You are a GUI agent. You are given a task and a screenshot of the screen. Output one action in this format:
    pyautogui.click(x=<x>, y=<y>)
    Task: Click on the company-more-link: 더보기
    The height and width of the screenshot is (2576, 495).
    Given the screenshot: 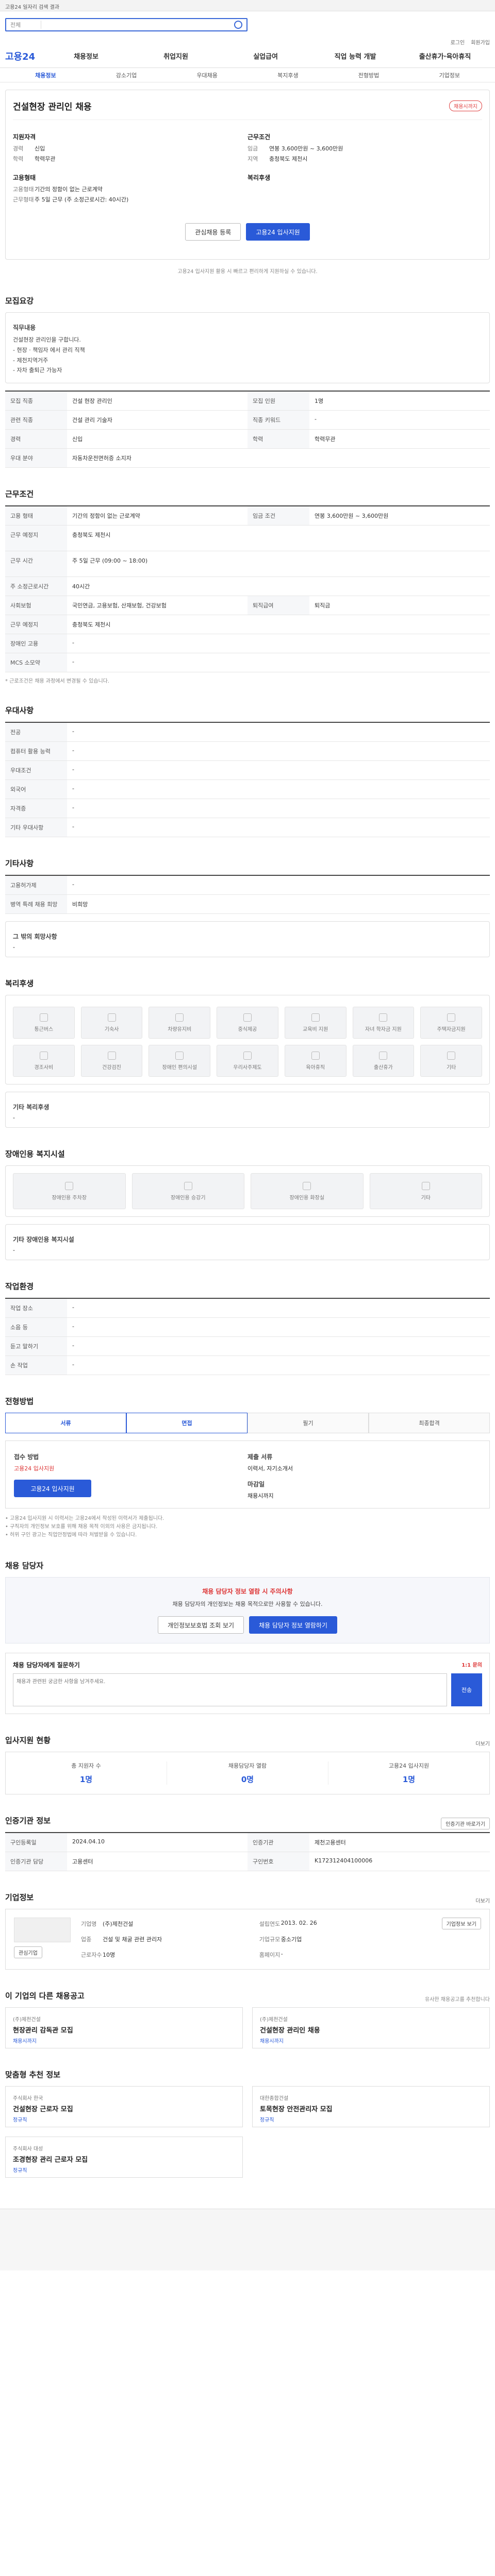 What is the action you would take?
    pyautogui.click(x=482, y=1900)
    